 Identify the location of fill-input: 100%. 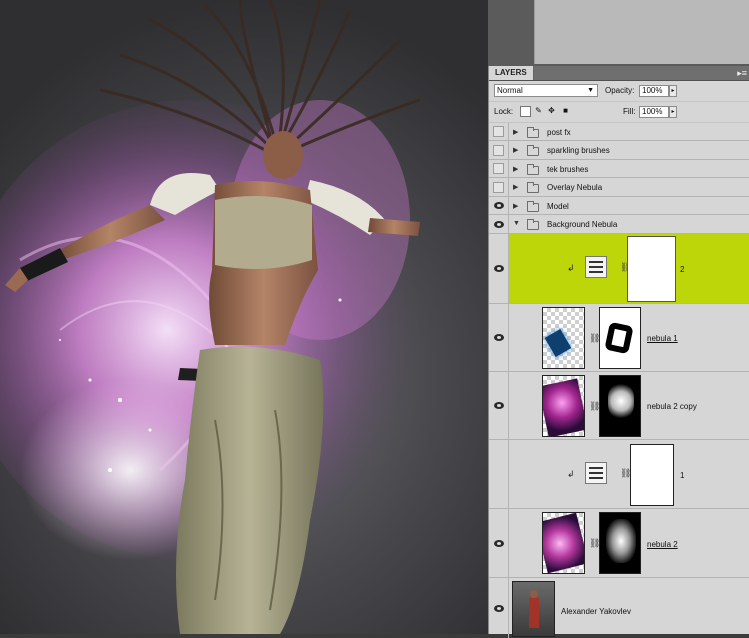
(654, 112).